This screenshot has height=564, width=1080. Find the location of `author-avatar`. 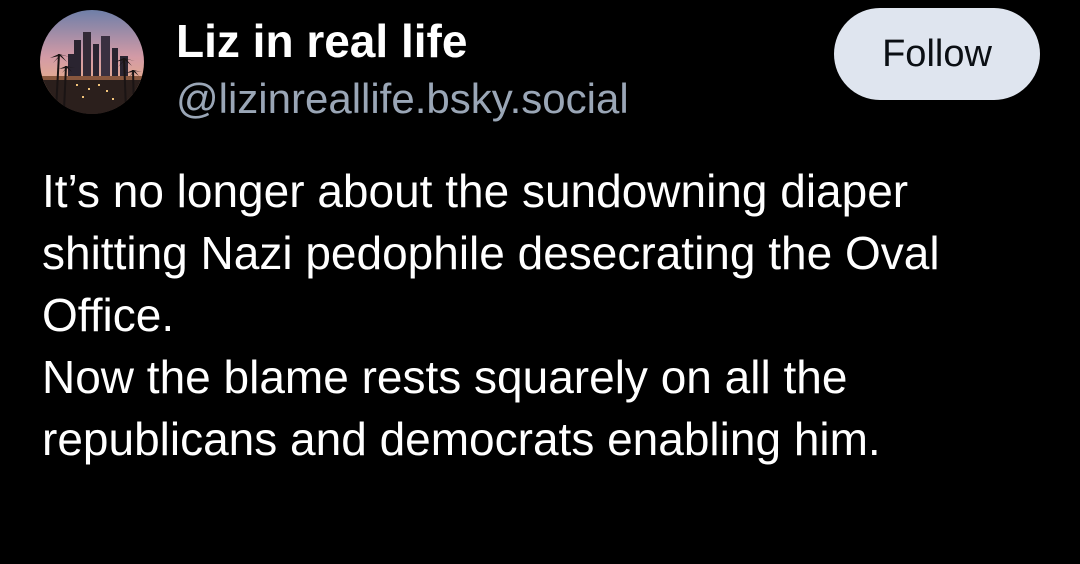

author-avatar is located at coordinates (92, 62).